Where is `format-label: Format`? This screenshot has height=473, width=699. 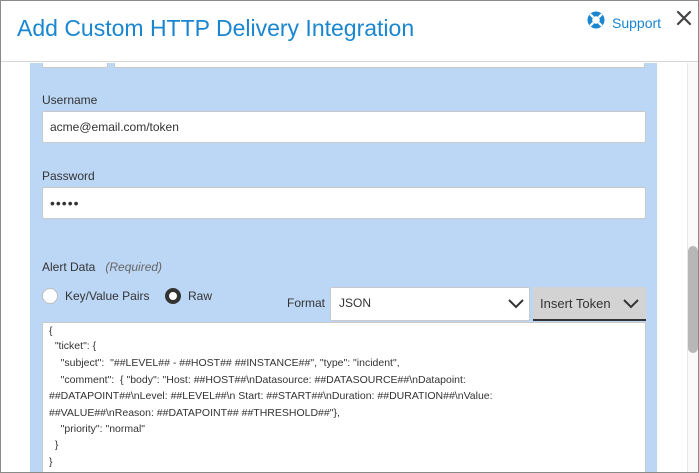 format-label: Format is located at coordinates (306, 303).